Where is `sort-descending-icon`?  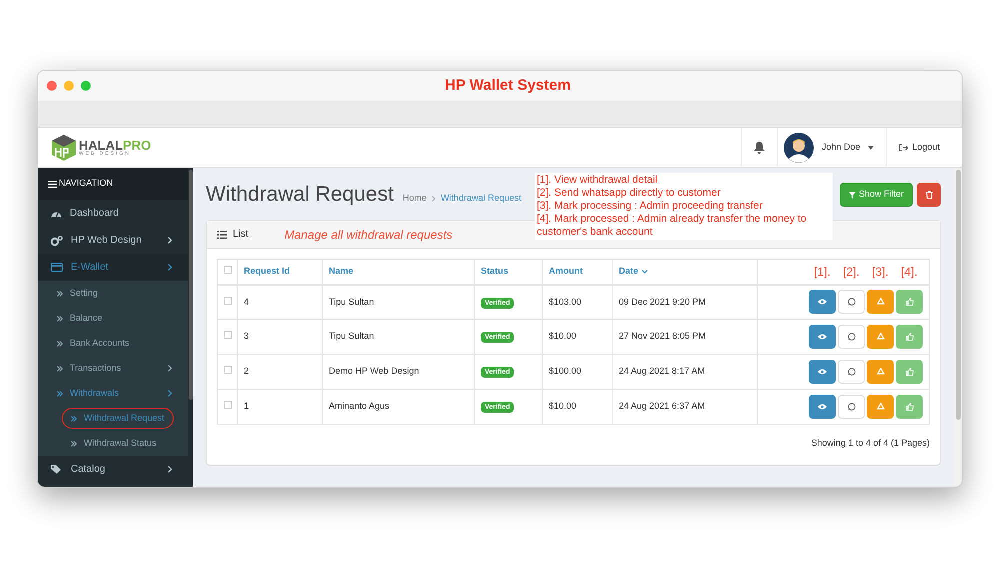 sort-descending-icon is located at coordinates (645, 272).